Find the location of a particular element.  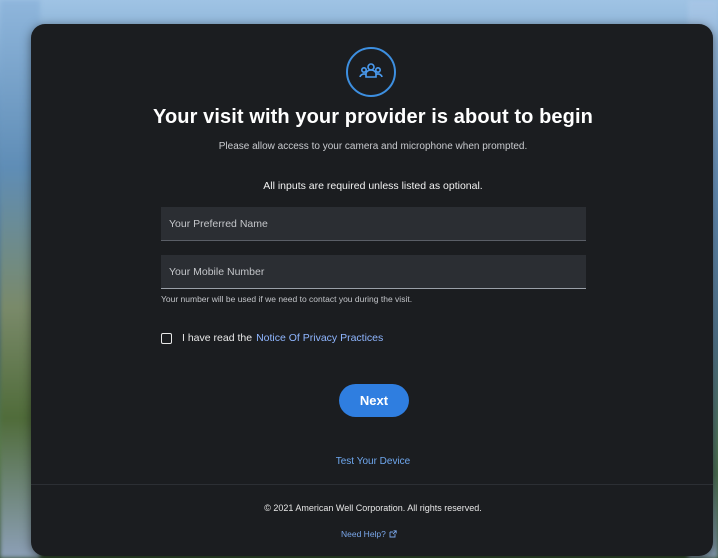

need-help-label: Need Help? is located at coordinates (363, 534).